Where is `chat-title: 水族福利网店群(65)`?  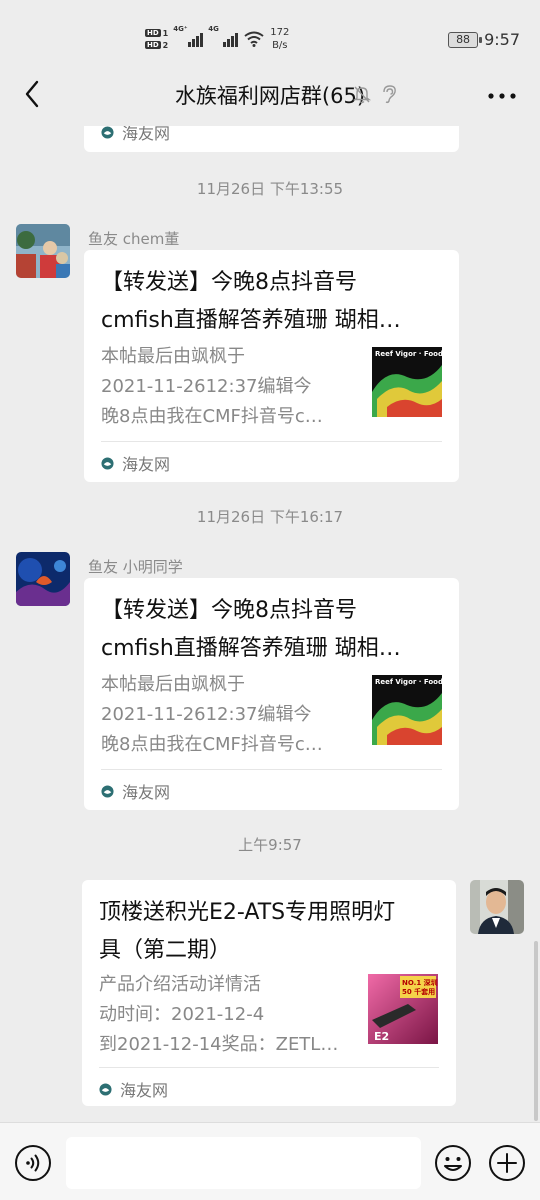
chat-title: 水族福利网店群(65) is located at coordinates (270, 96).